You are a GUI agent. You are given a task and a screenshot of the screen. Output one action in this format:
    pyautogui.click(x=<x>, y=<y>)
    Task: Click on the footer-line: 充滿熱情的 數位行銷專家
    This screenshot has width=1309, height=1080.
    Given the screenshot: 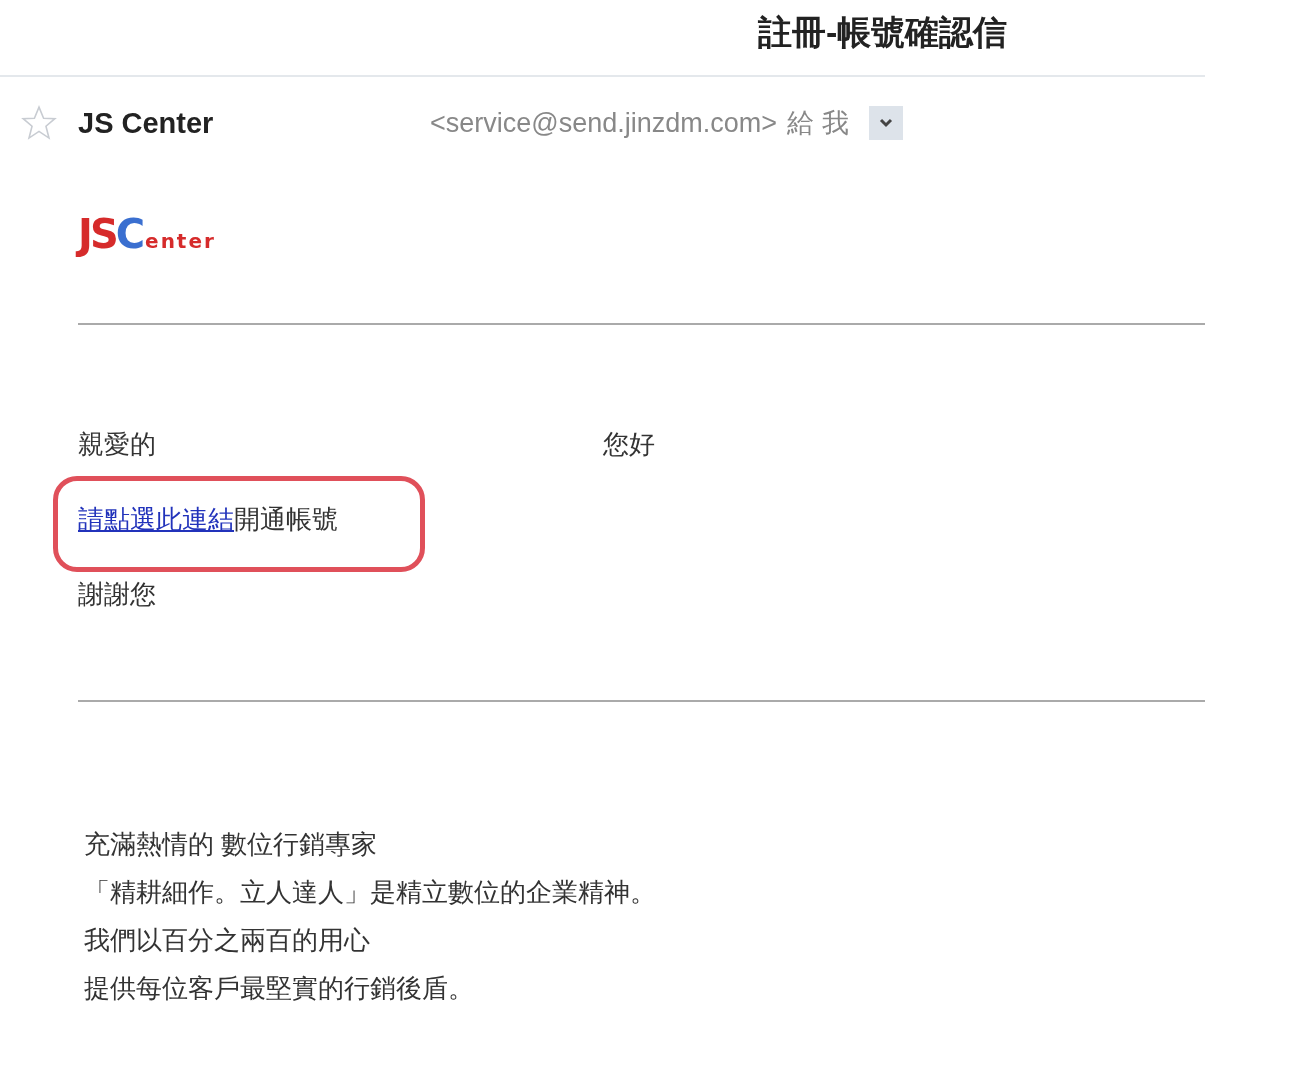 What is the action you would take?
    pyautogui.click(x=231, y=844)
    